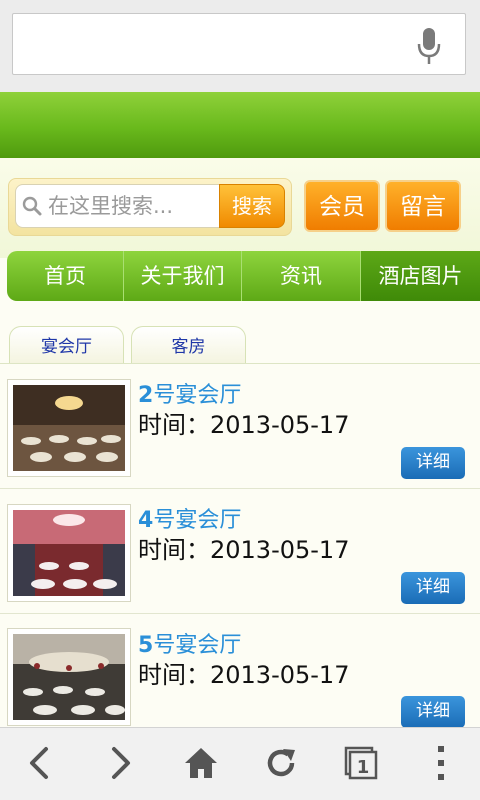 This screenshot has height=800, width=480. Describe the element at coordinates (423, 206) in the screenshot. I see `message-button: 留言` at that location.